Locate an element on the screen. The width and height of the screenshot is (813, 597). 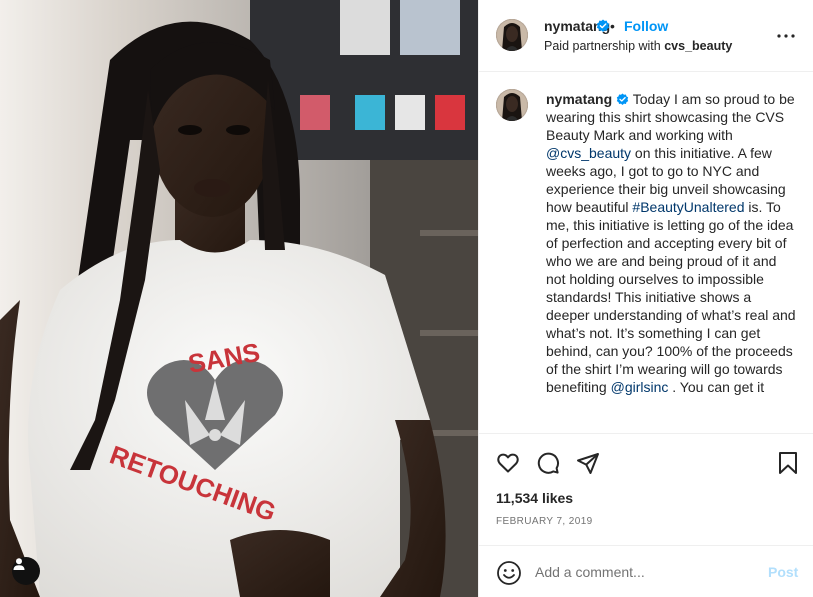
caption-text: . You can get it is located at coordinates (716, 387).